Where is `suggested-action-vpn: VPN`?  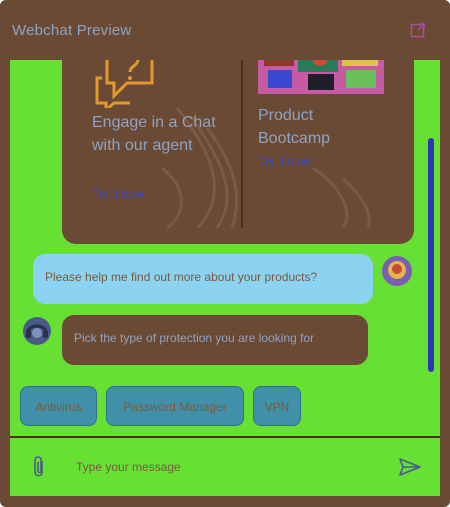 suggested-action-vpn: VPN is located at coordinates (277, 406).